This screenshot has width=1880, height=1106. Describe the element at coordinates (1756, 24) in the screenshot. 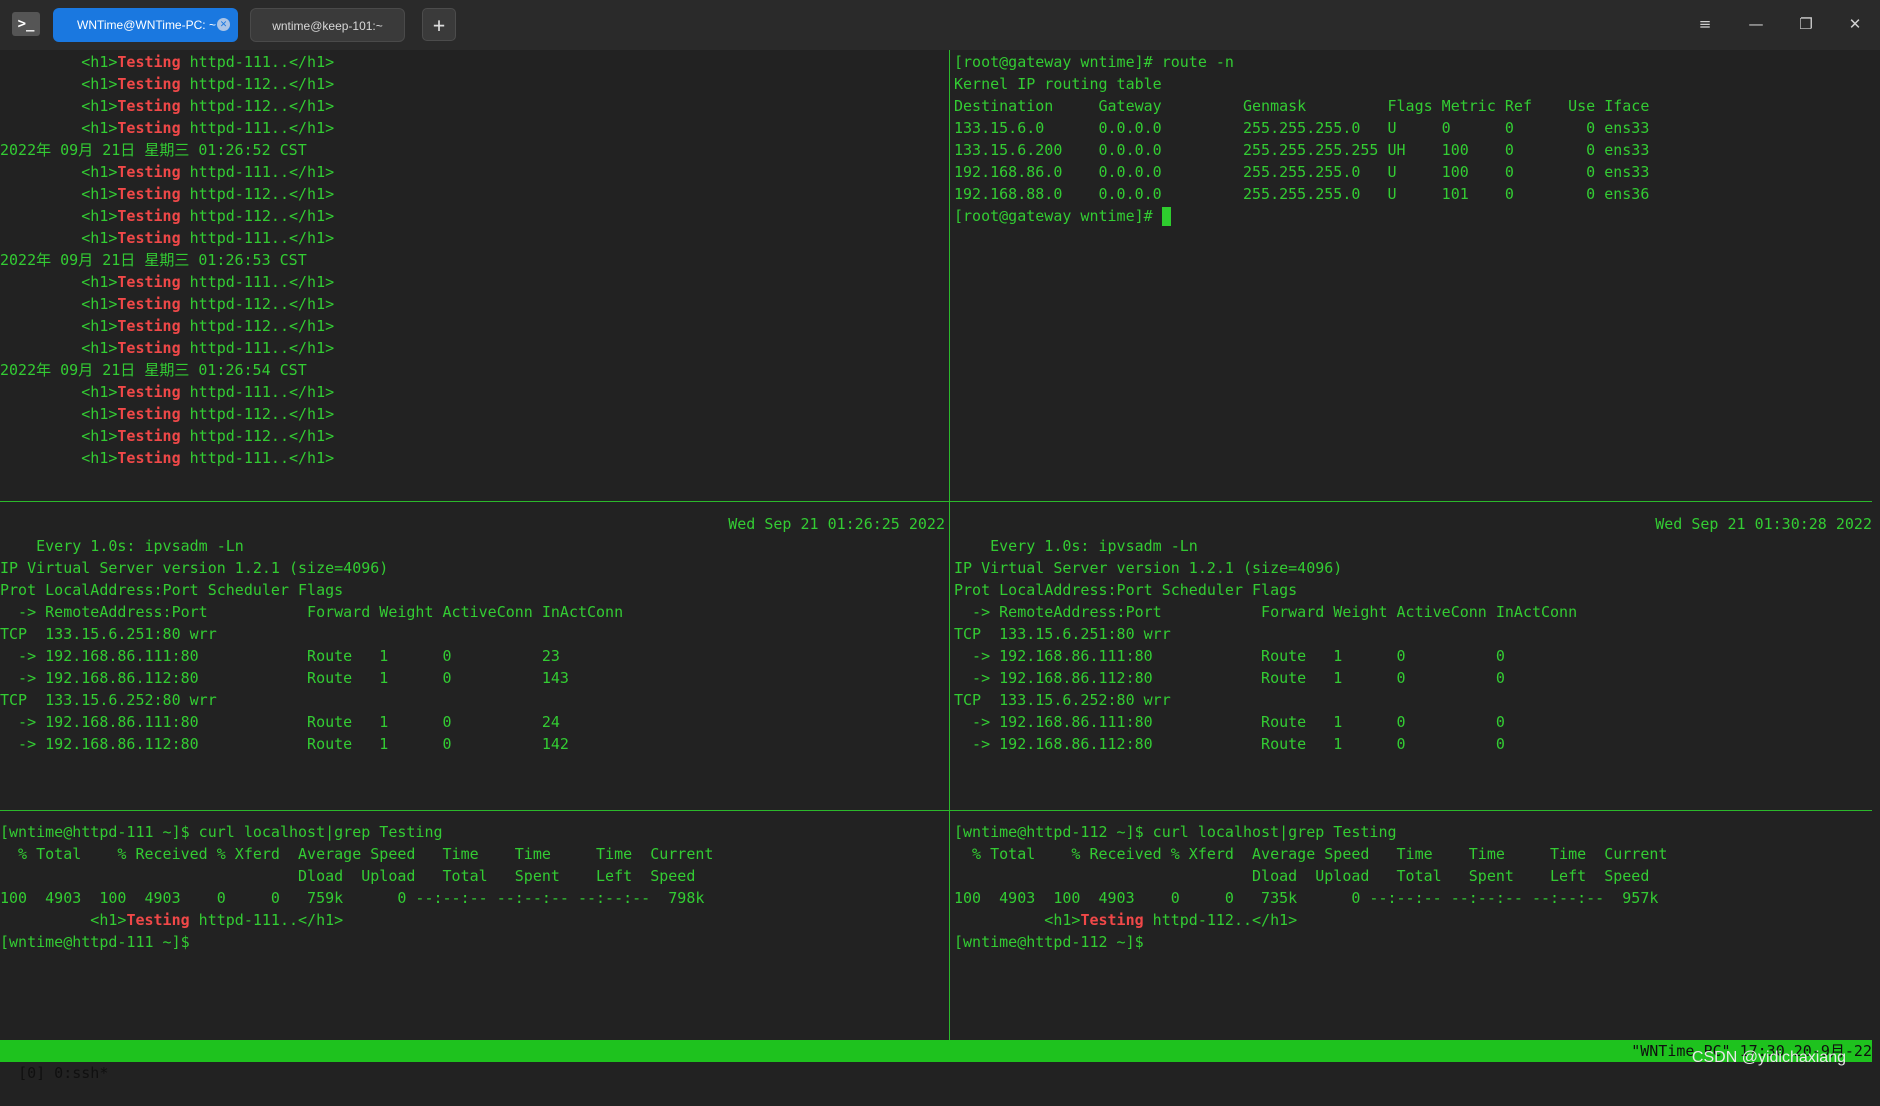

I see `minimize-icon: —` at that location.